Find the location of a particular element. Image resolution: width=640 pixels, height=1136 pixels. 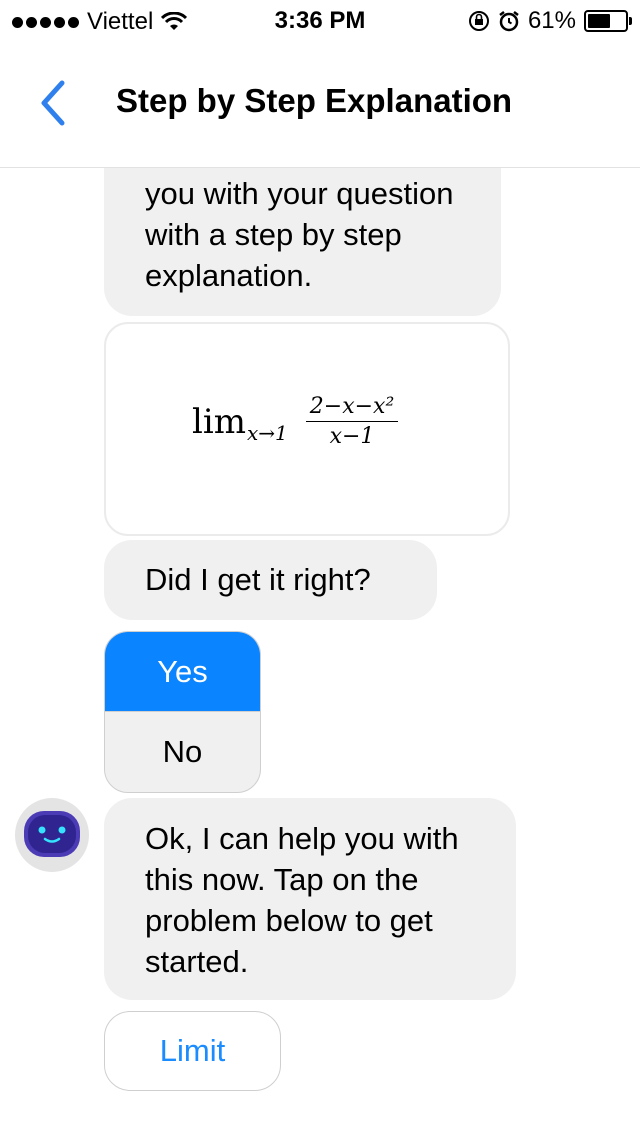

math-problem-card: lim x→1 2−x−x² x−1 is located at coordinates (307, 429).